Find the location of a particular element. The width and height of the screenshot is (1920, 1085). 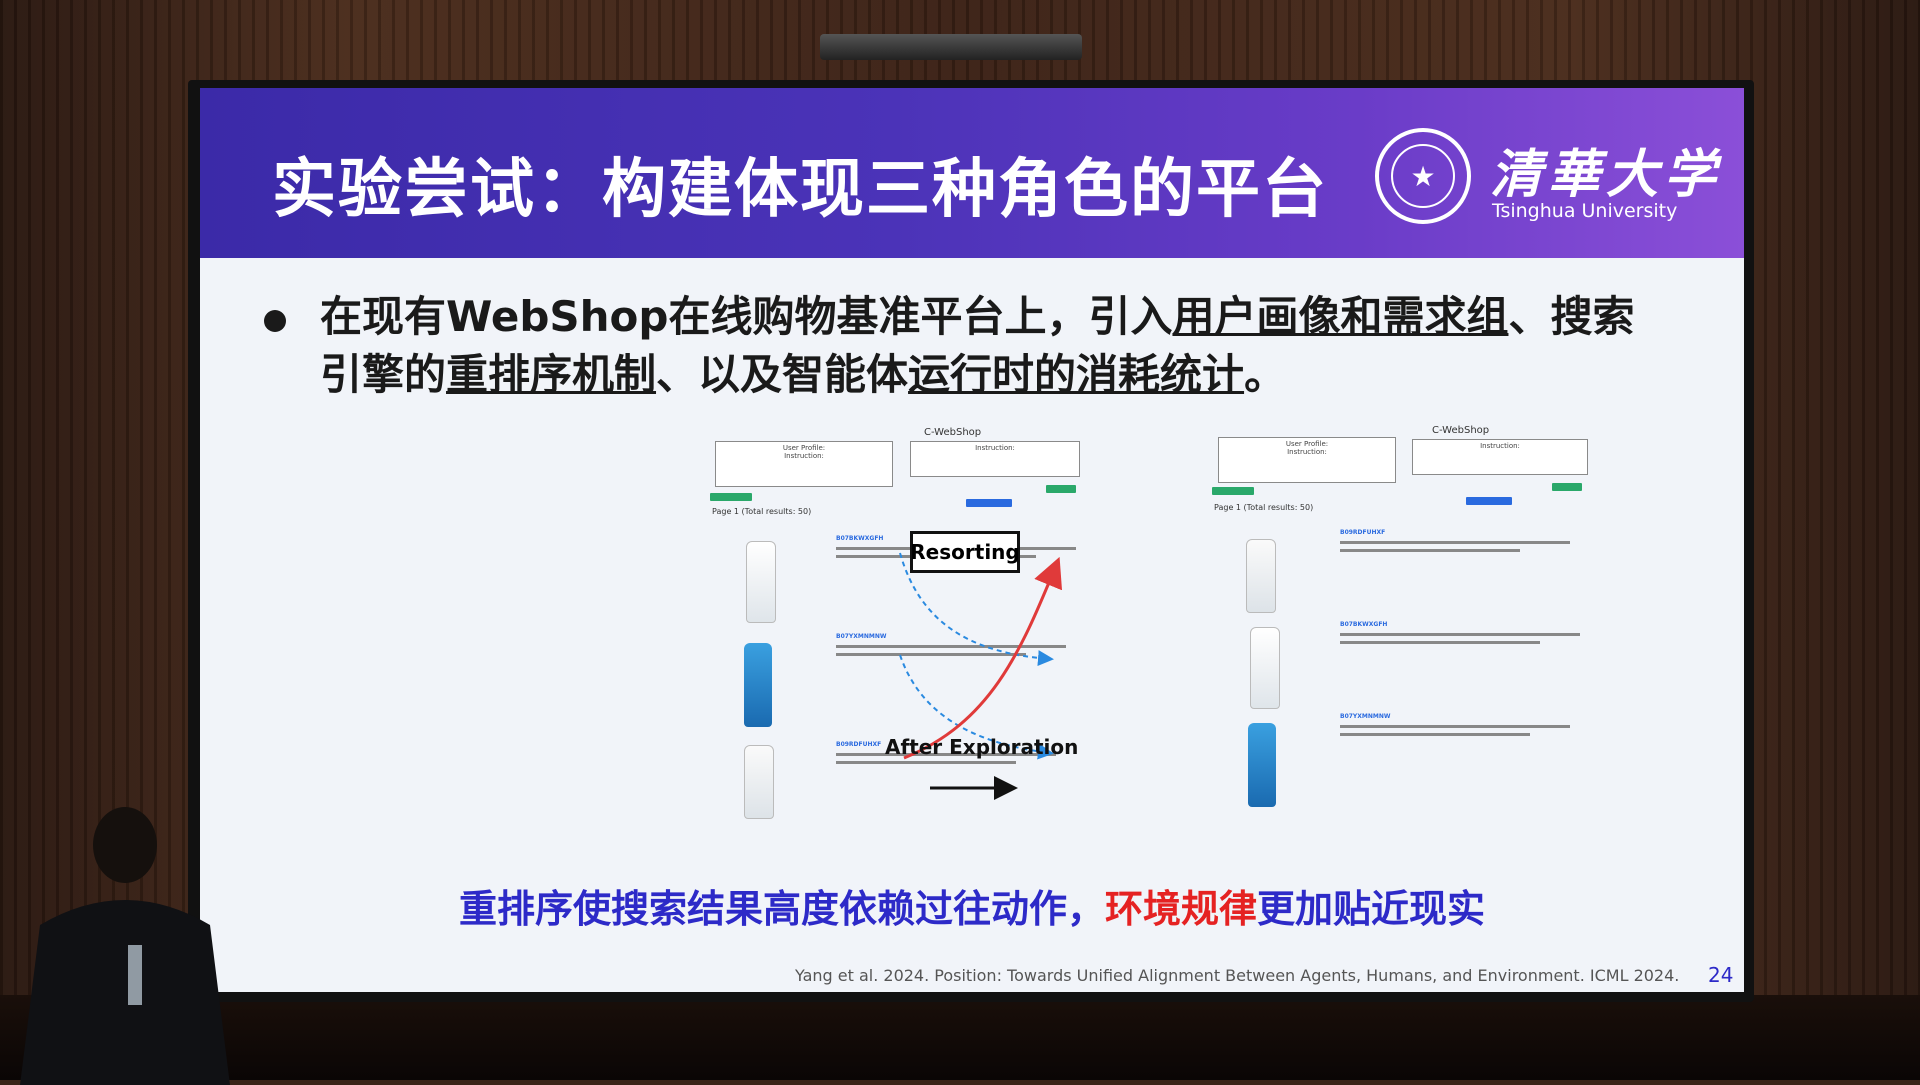

slide-title: 实验尝试：构建体现三种角色的平台 is located at coordinates (800, 190).